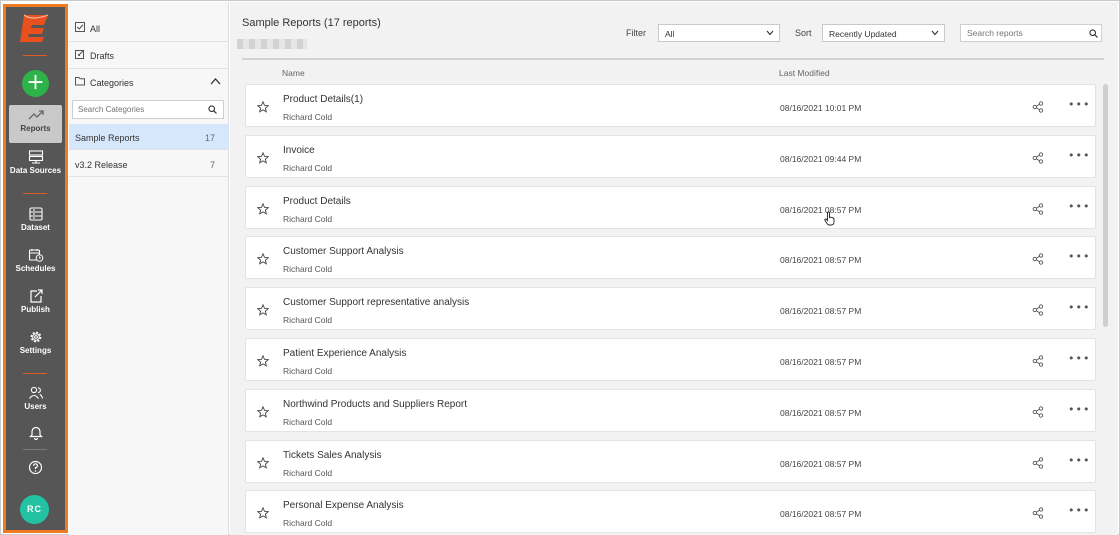 The width and height of the screenshot is (1120, 535). What do you see at coordinates (804, 73) in the screenshot?
I see `column-header-last-modified: Last Modified` at bounding box center [804, 73].